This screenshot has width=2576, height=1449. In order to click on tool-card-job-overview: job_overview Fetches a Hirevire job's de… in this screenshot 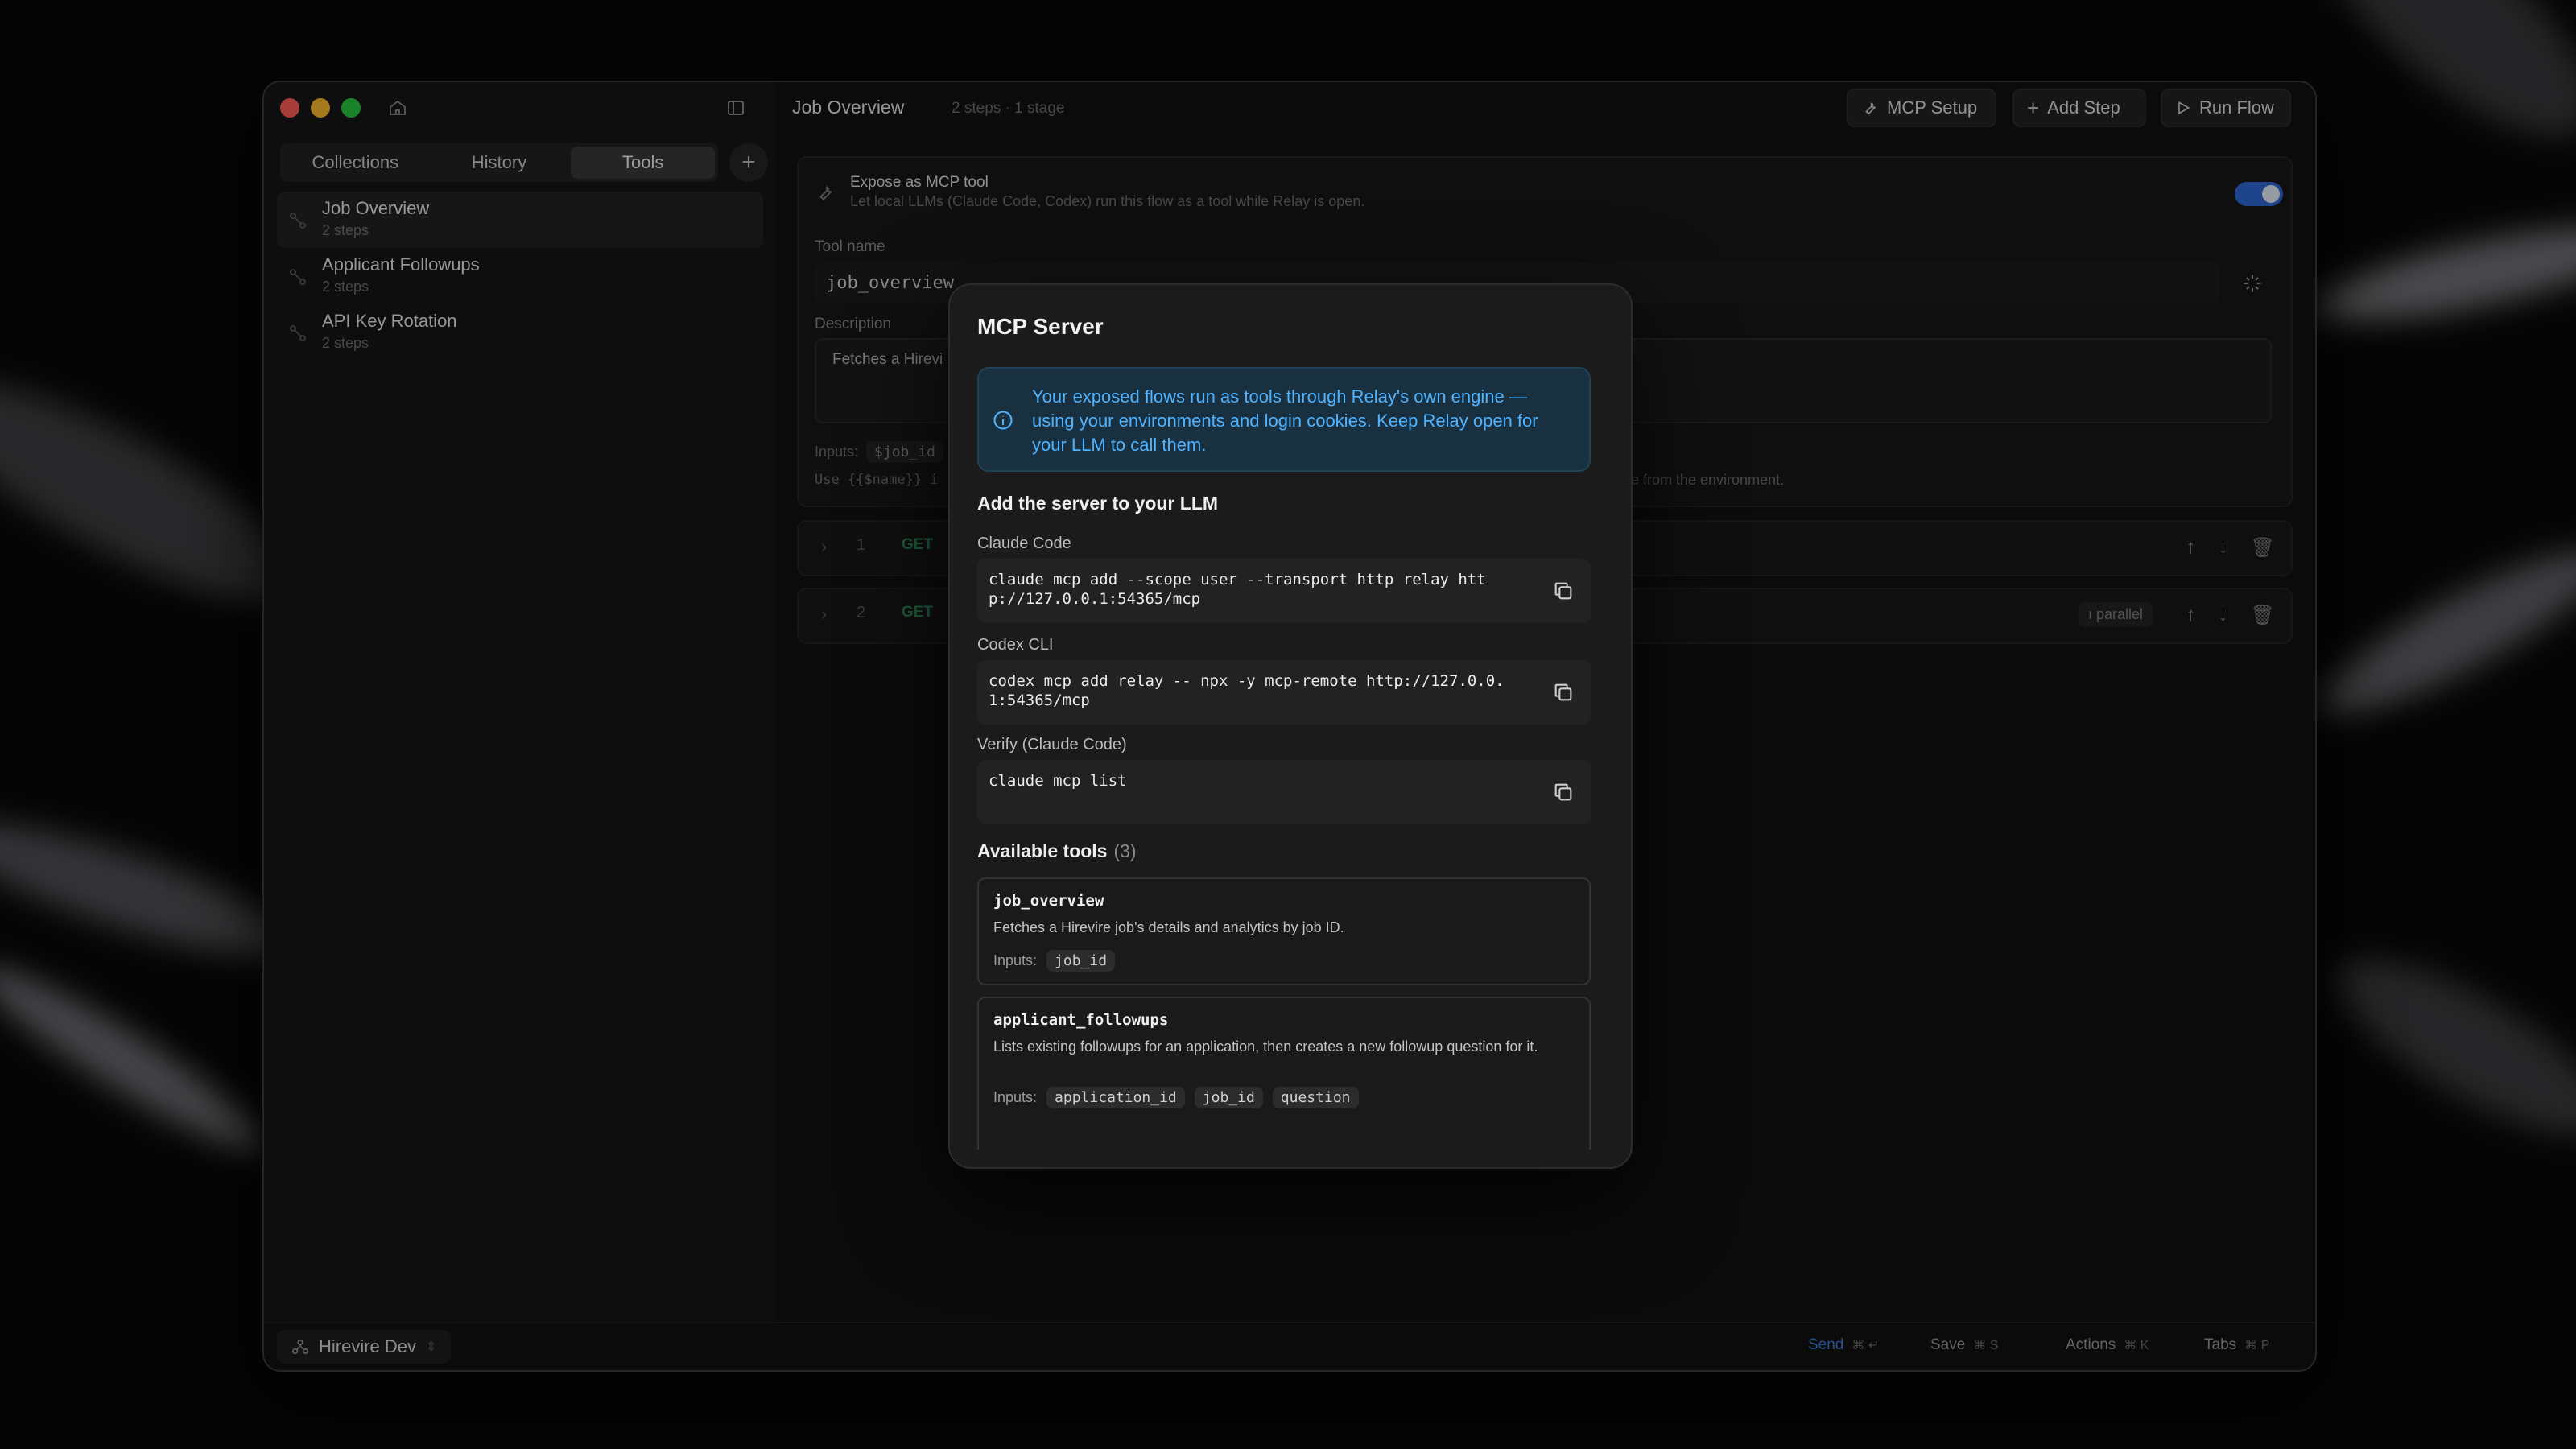, I will do `click(1284, 931)`.